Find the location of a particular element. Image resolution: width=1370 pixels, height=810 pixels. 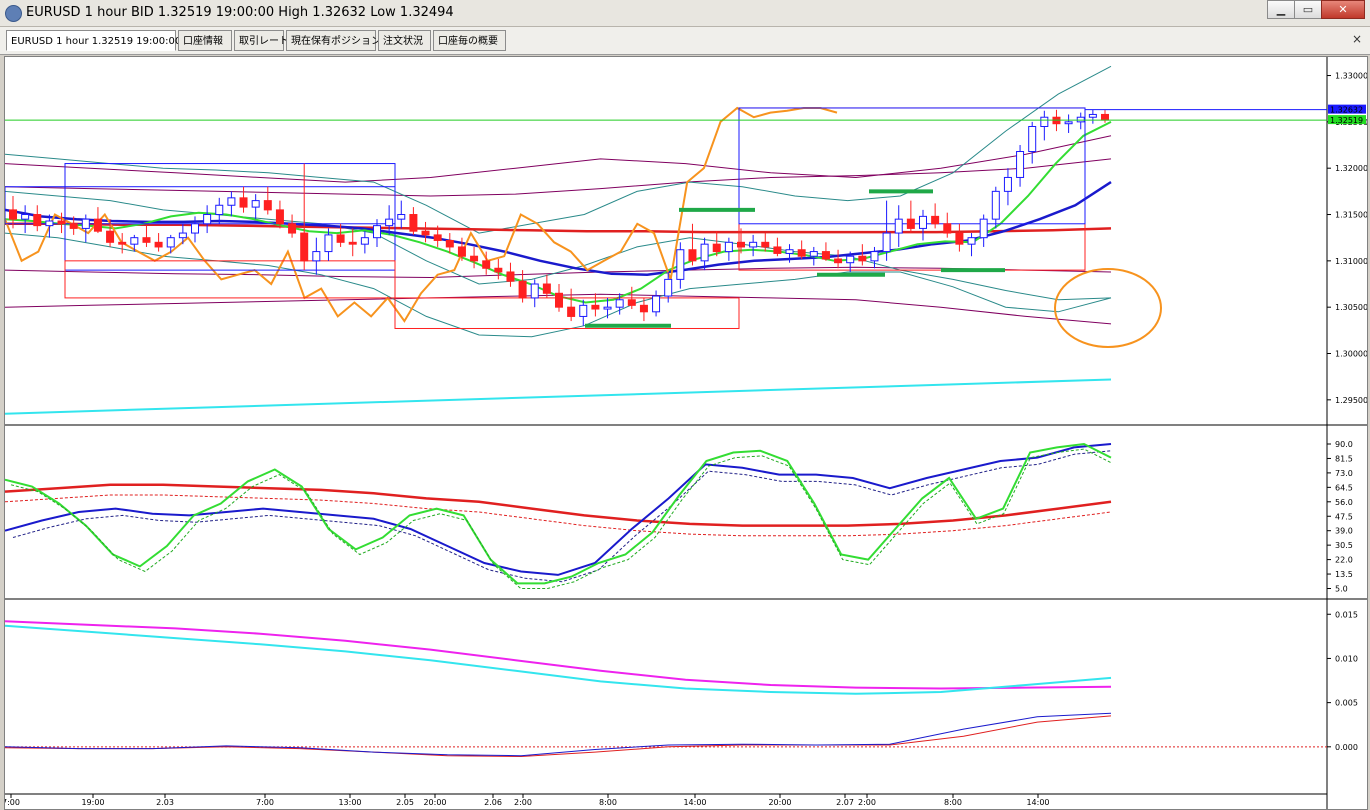

y-tick-label: 1.29500 is located at coordinates (1351, 400).